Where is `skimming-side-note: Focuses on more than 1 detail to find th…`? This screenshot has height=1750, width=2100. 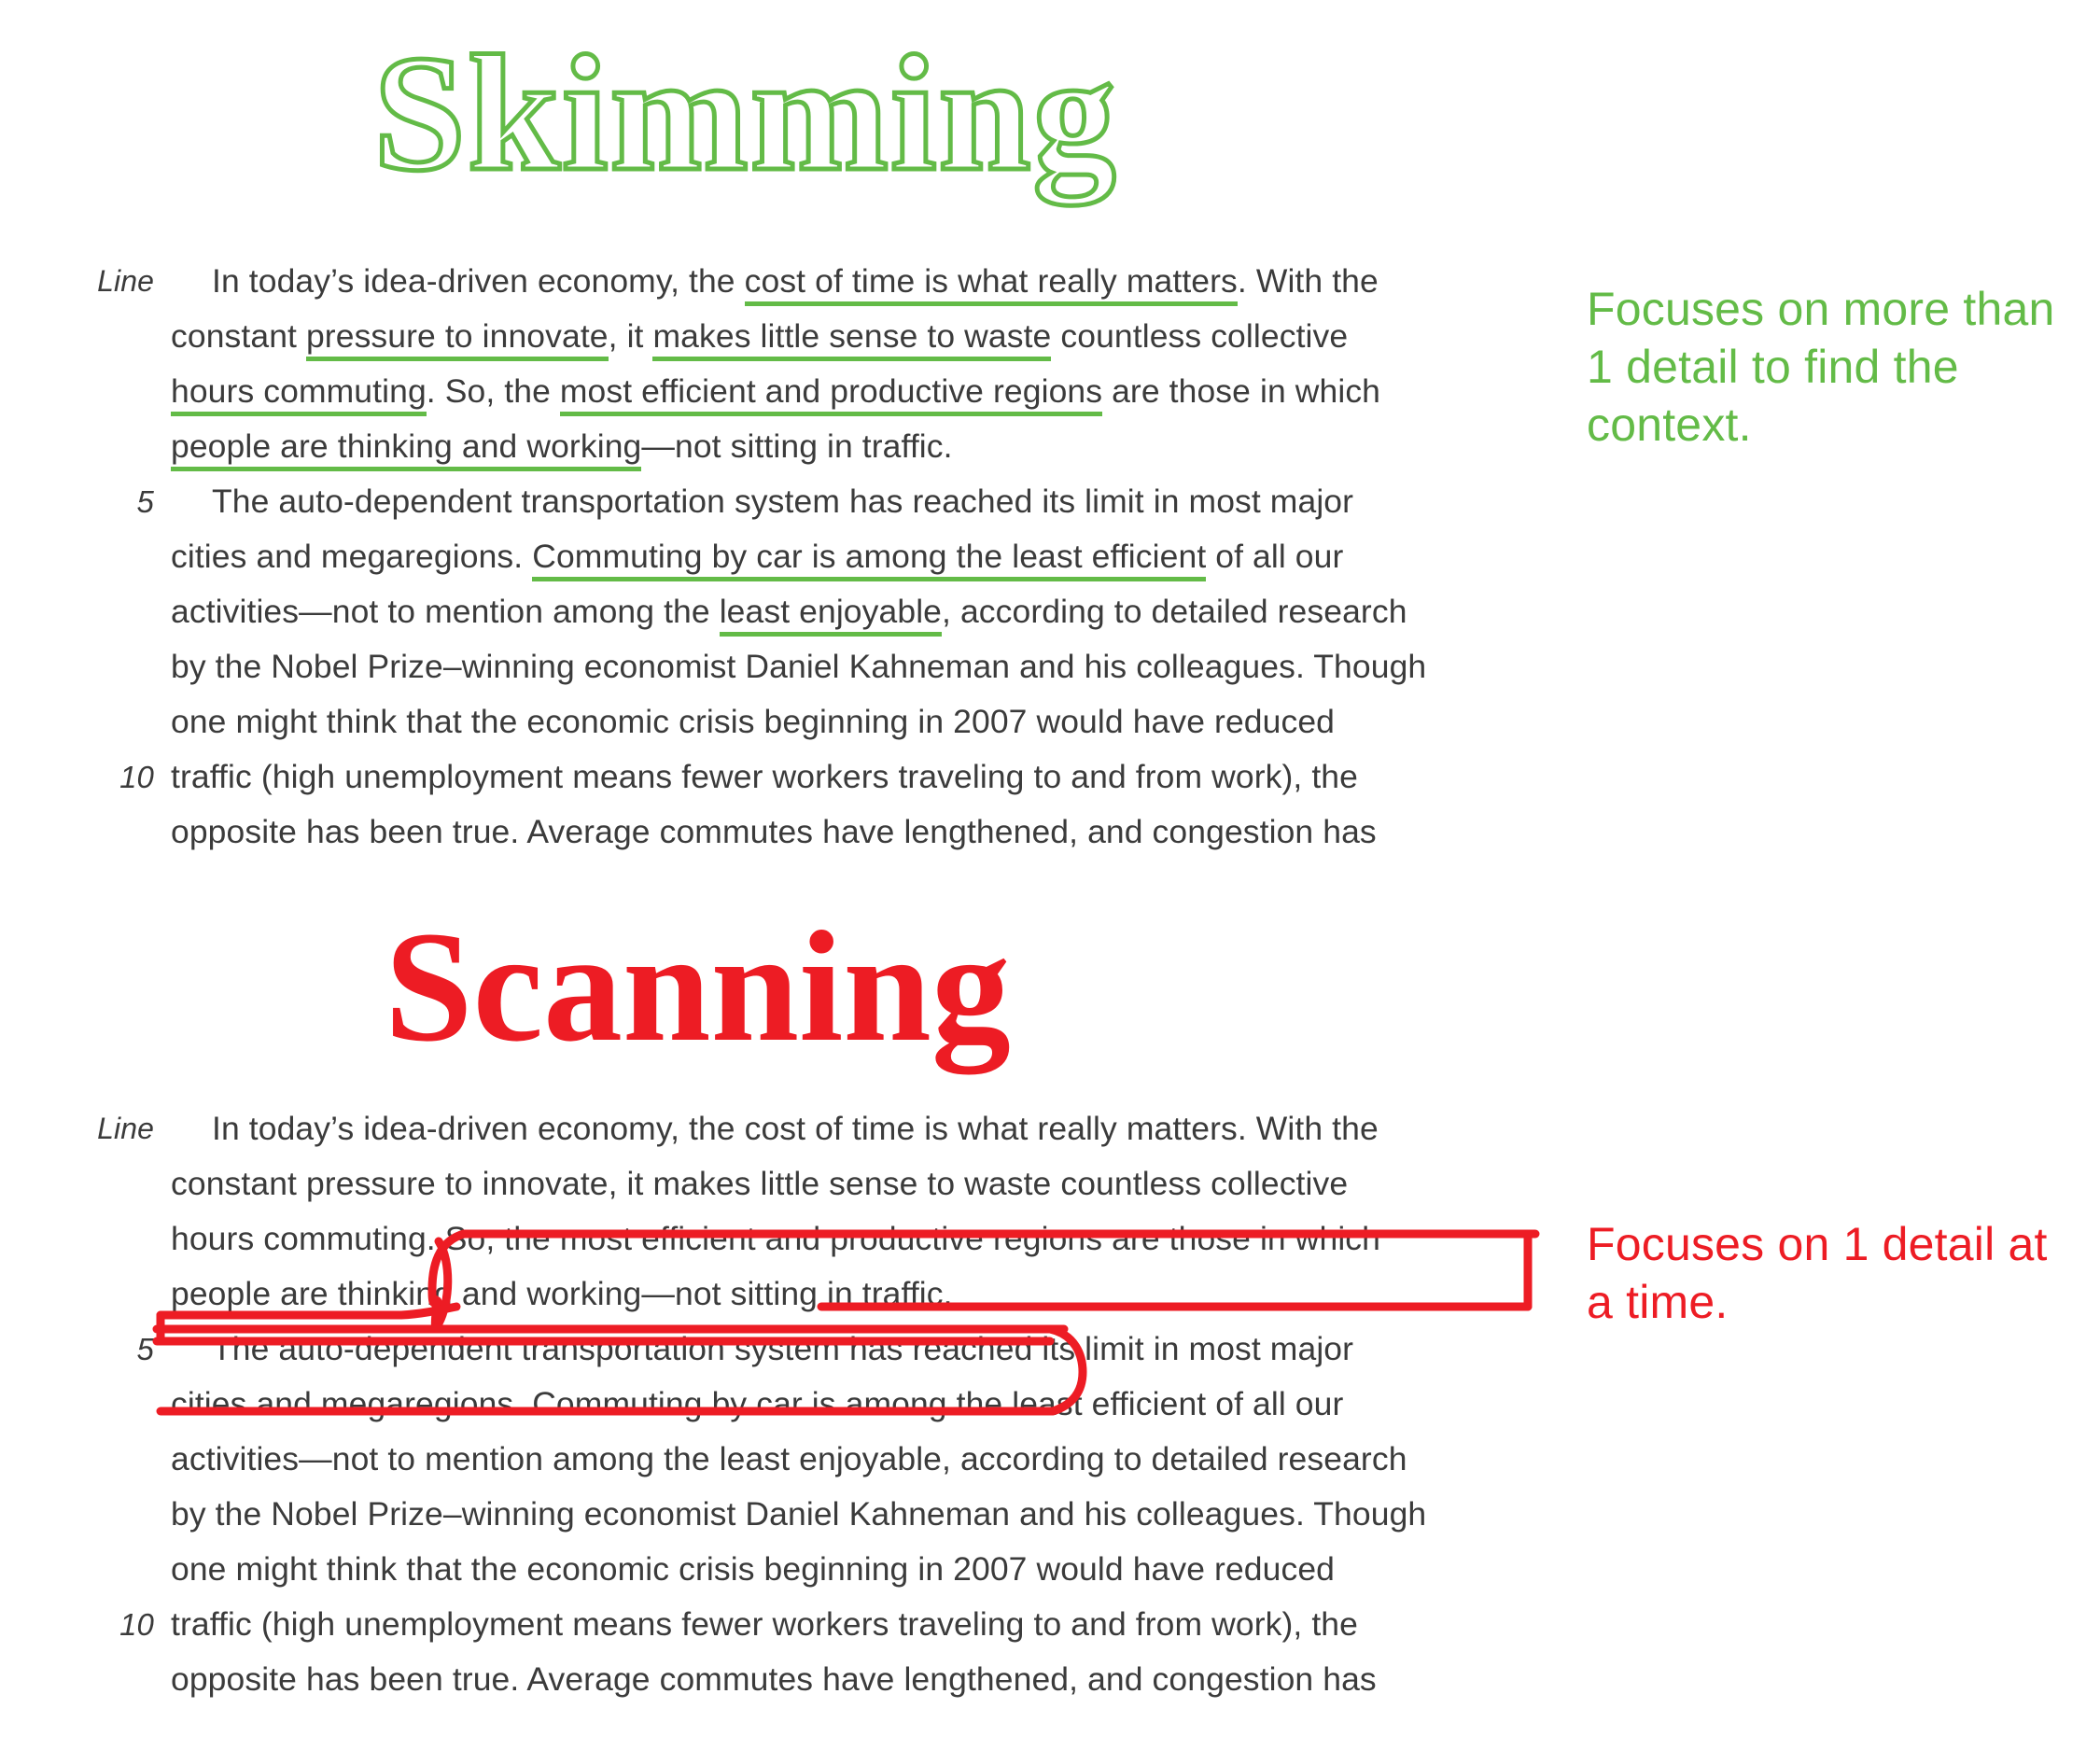 skimming-side-note: Focuses on more than 1 detail to find th… is located at coordinates (1821, 367).